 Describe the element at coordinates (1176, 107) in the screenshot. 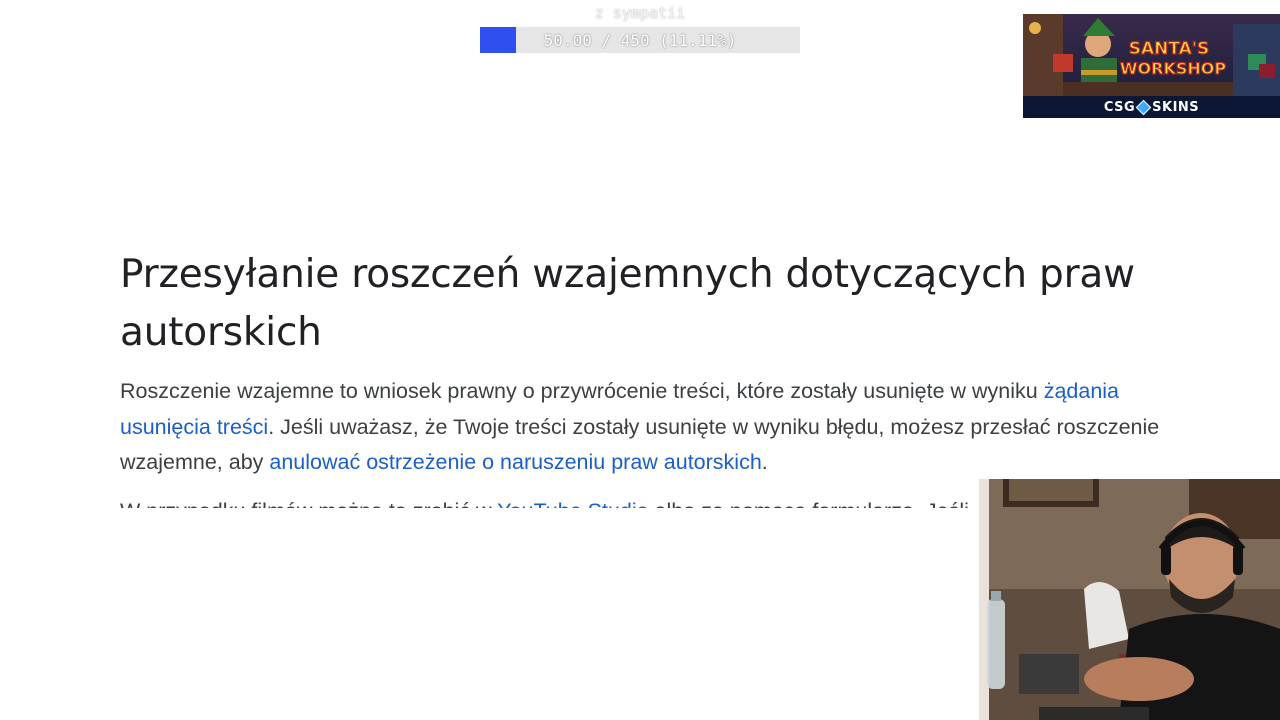

I see `sponsor-brand-right: SKINS` at that location.